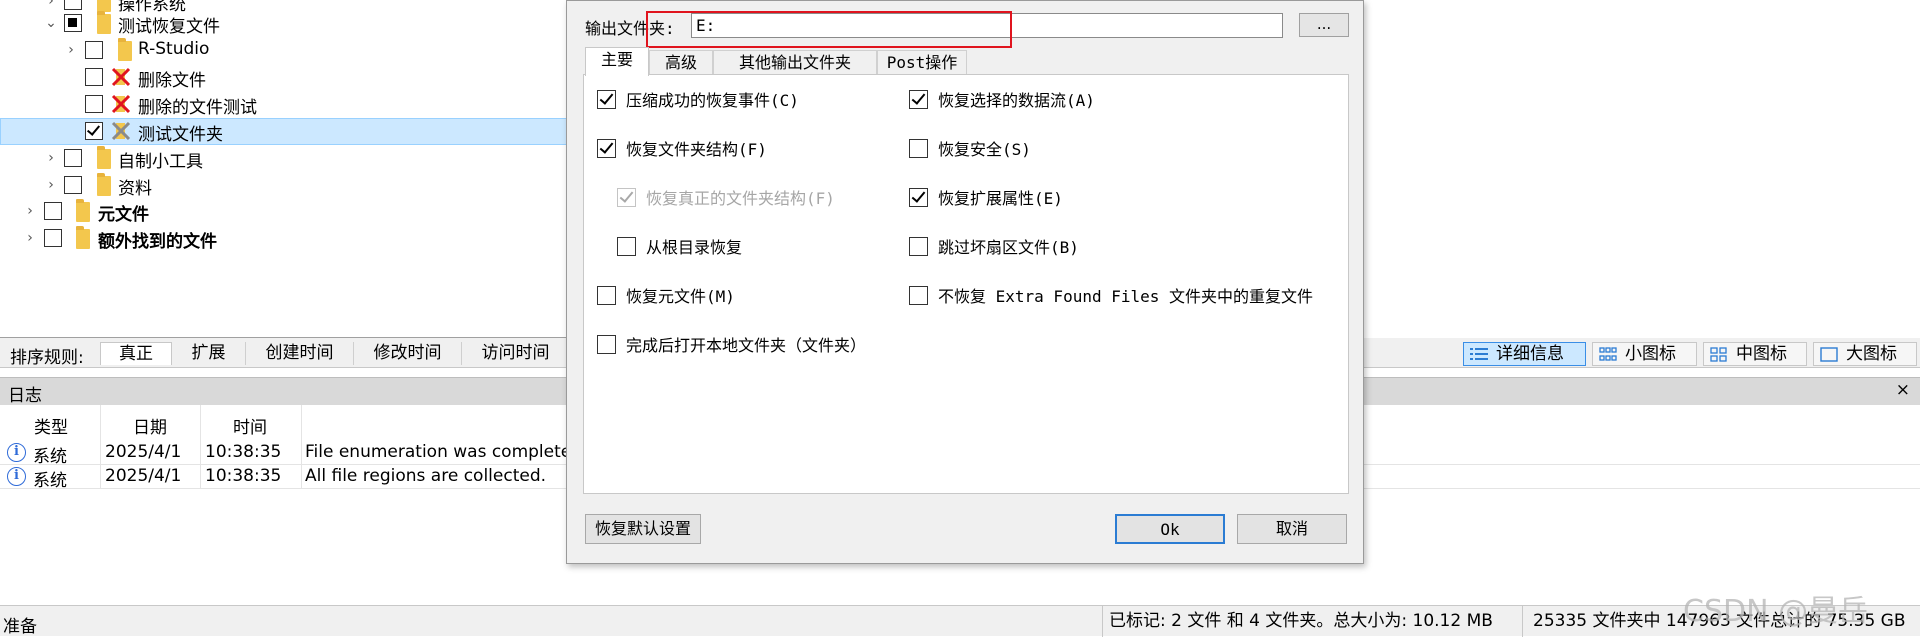  I want to click on option-skip-bad-sector-files: 跳过坏扇区文件(B), so click(994, 246).